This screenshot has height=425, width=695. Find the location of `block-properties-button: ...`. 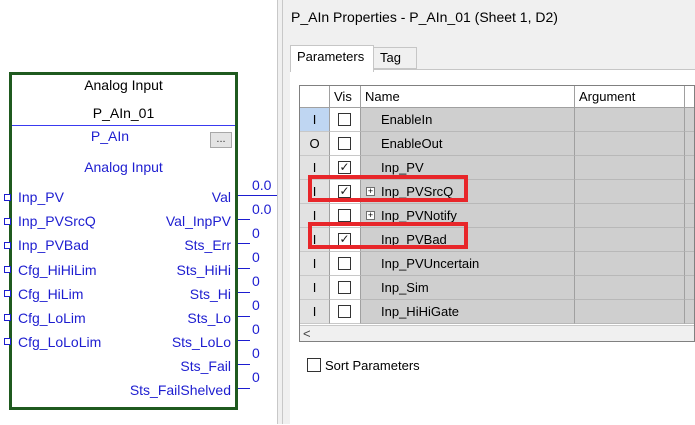

block-properties-button: ... is located at coordinates (221, 140).